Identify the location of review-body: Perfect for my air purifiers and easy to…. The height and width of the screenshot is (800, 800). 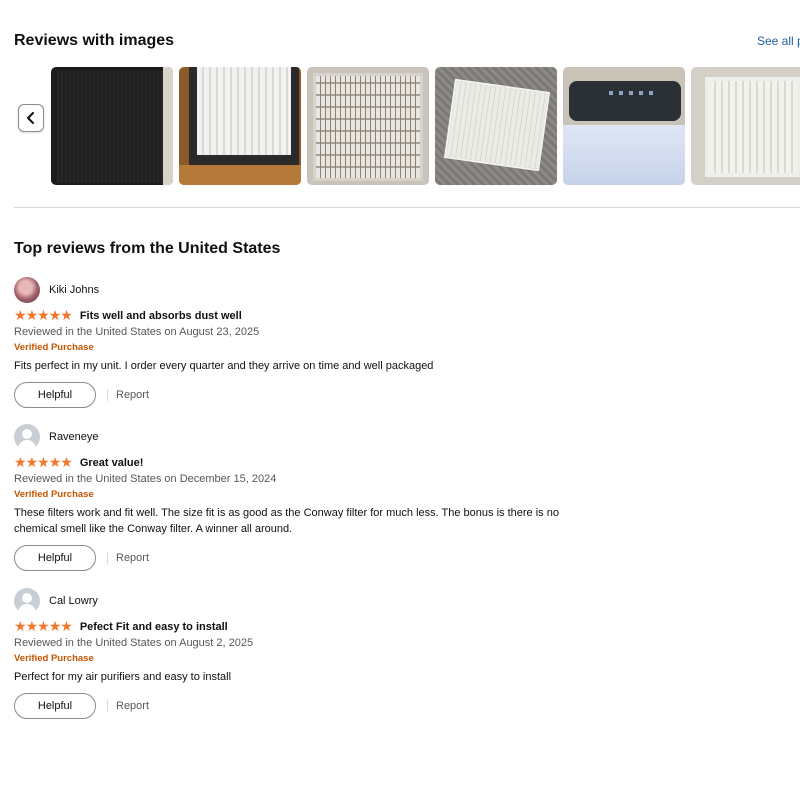
(123, 677).